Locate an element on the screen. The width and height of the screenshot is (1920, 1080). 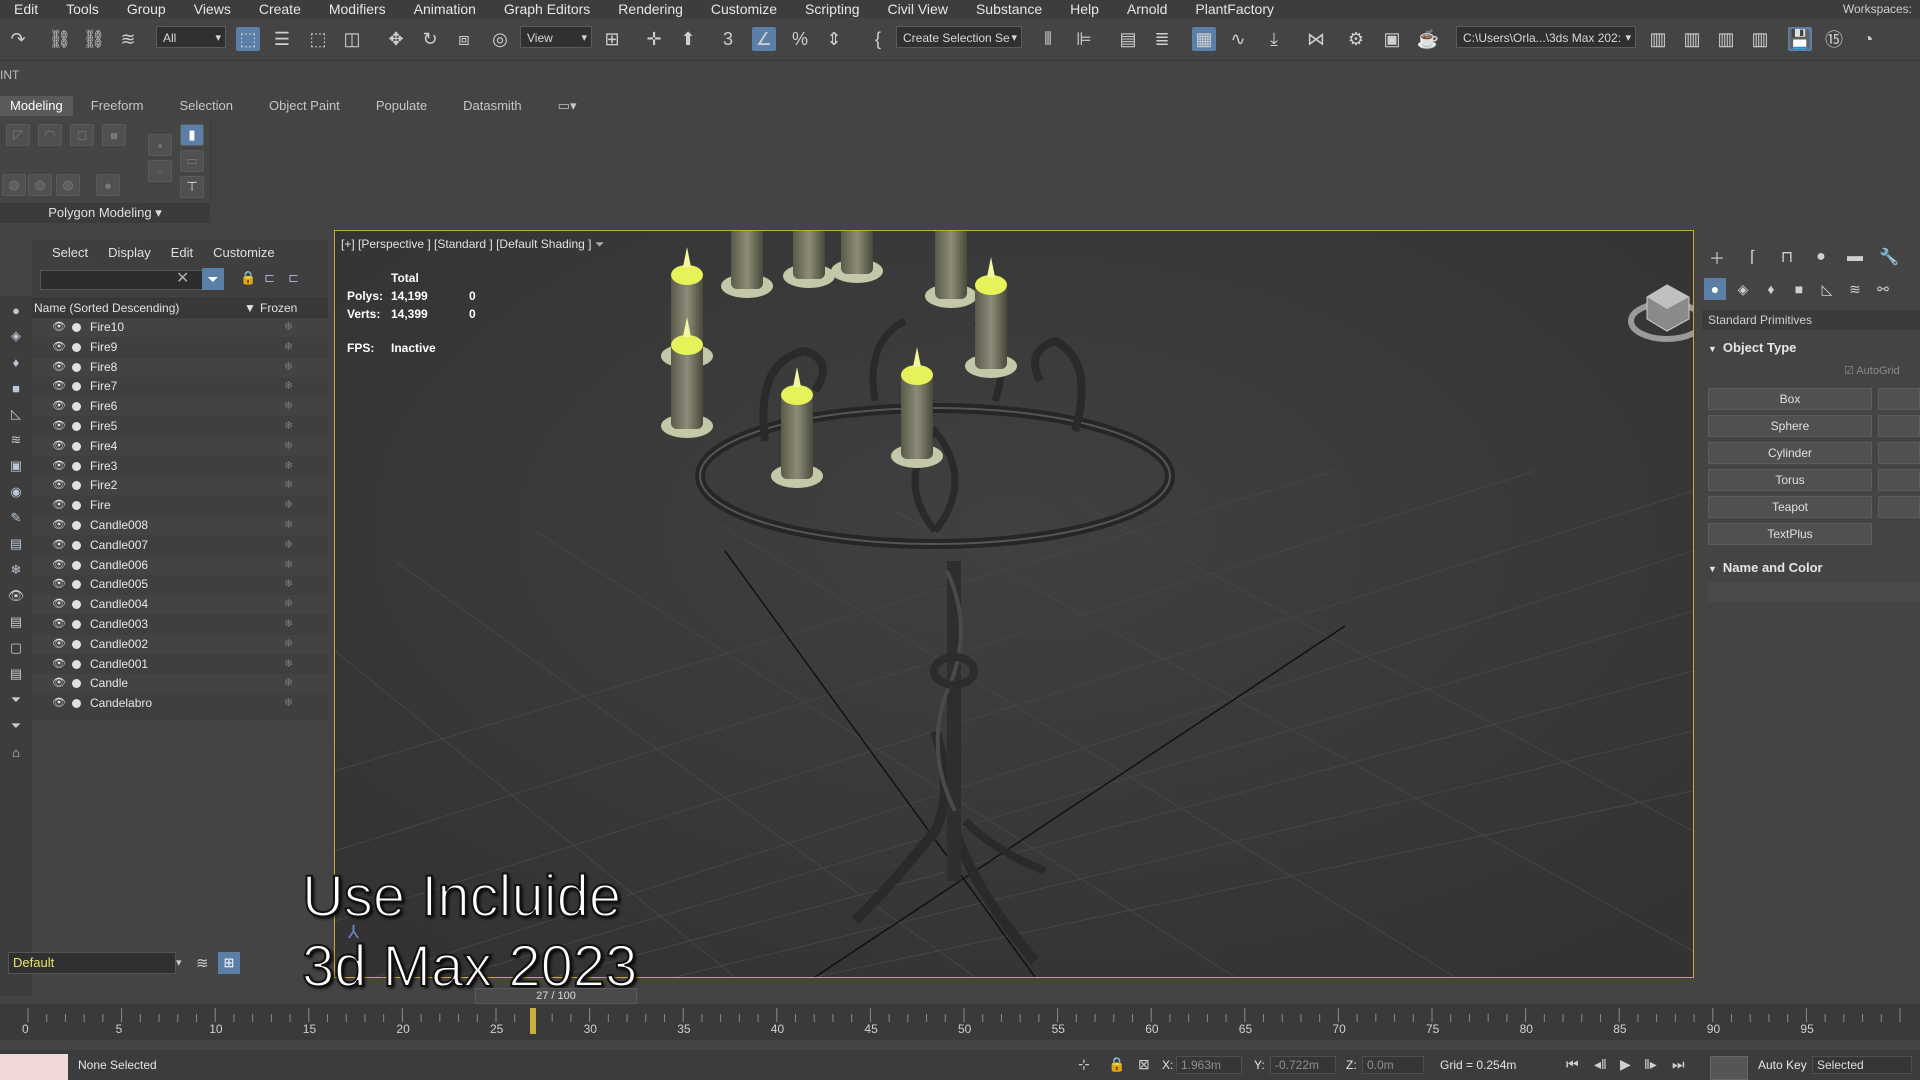
ribbon-edge-icon: ◠ is located at coordinates (50, 135).